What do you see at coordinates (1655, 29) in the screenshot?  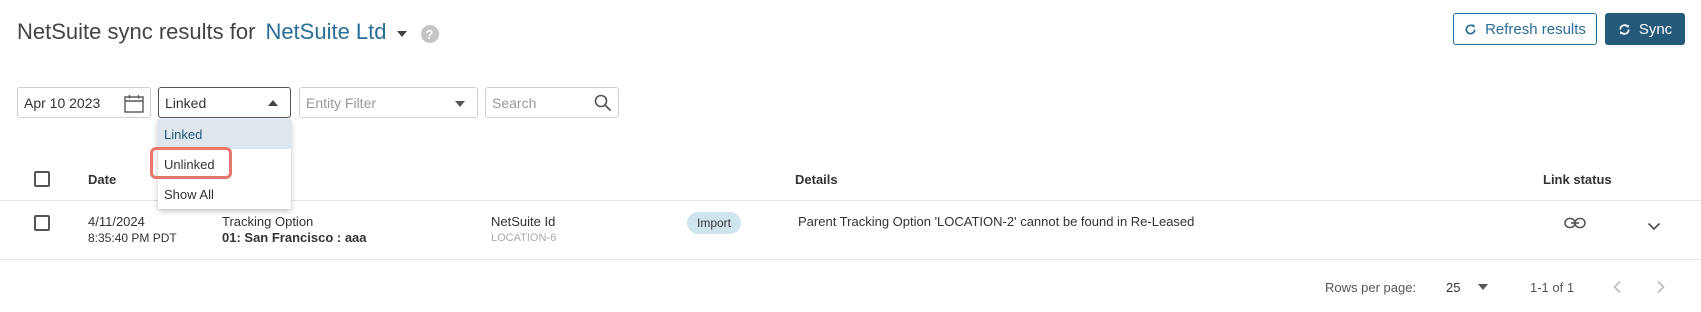 I see `sync-label: Sync` at bounding box center [1655, 29].